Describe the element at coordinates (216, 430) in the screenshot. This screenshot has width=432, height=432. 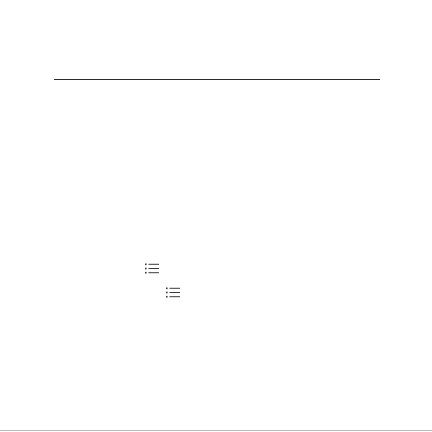
I see `bottom-edge-divider` at that location.